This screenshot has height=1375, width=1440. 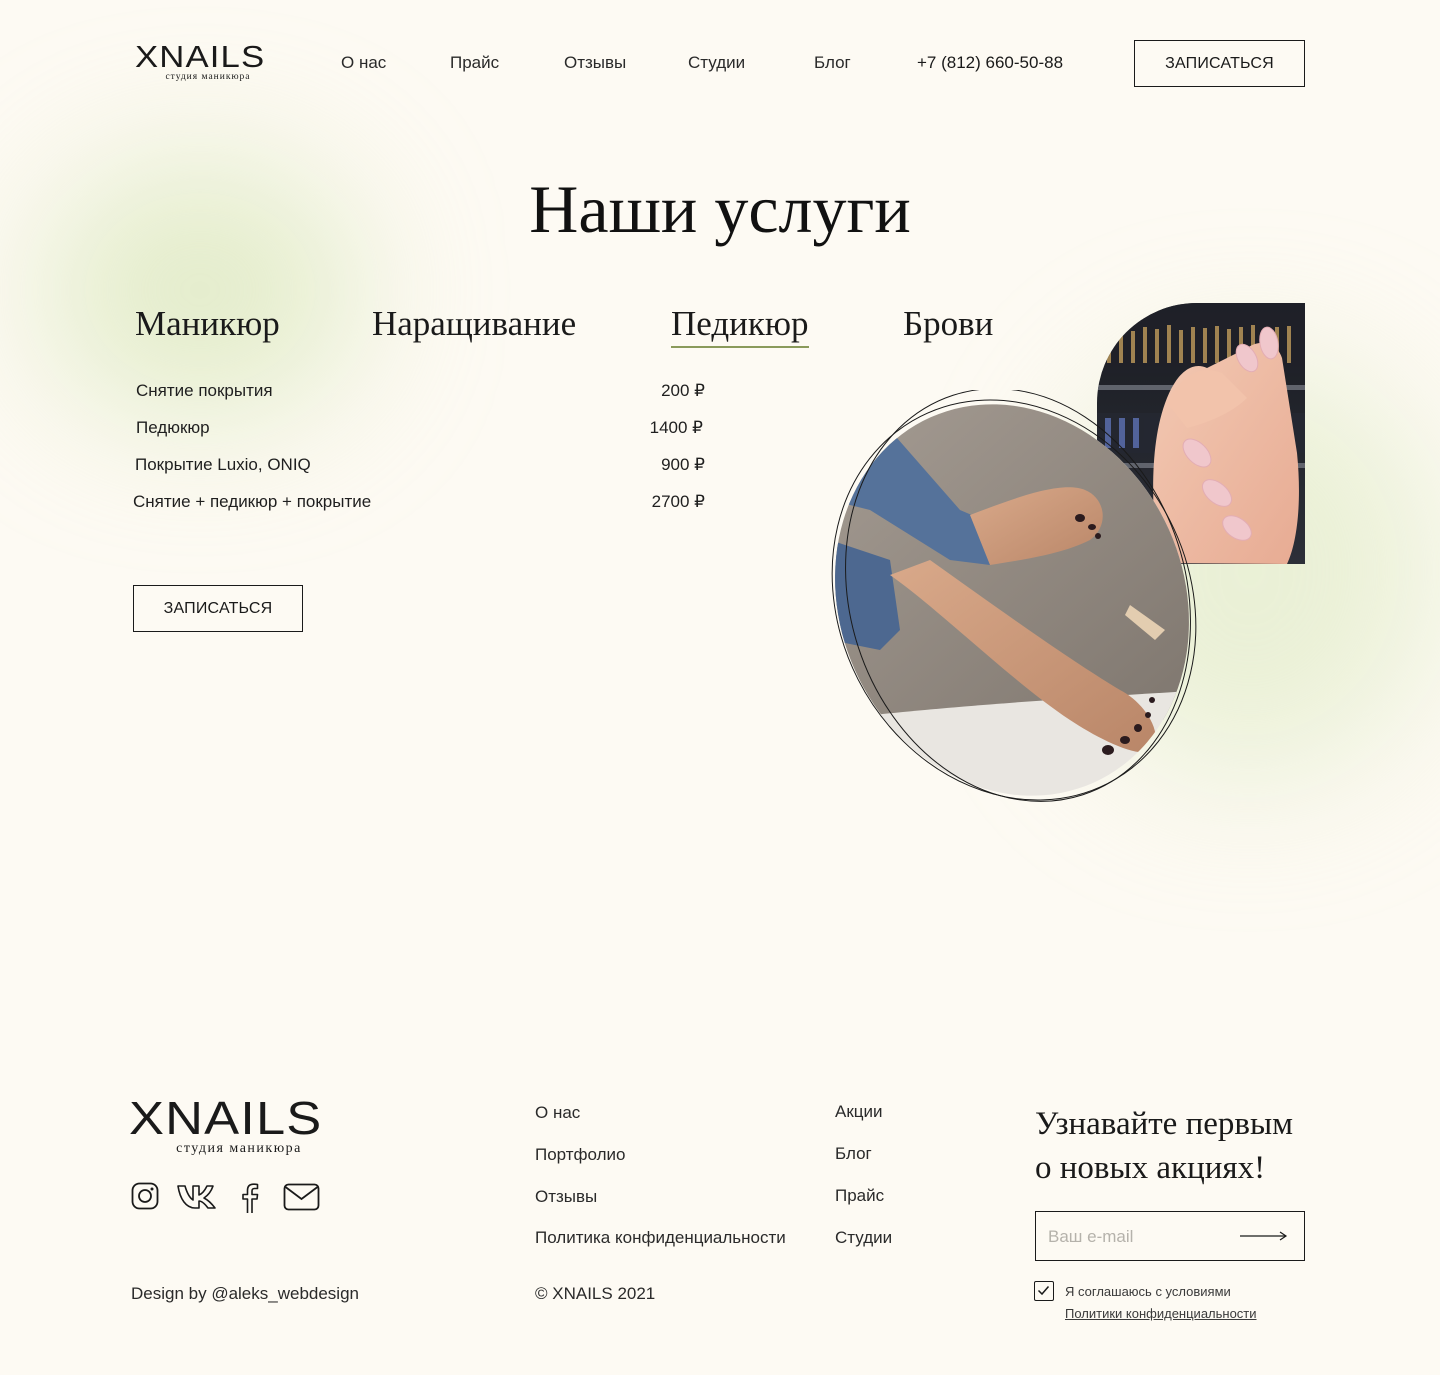 What do you see at coordinates (352, 467) in the screenshot?
I see `price-row: Покрытие Luxio, ONIQ 900 ₽` at bounding box center [352, 467].